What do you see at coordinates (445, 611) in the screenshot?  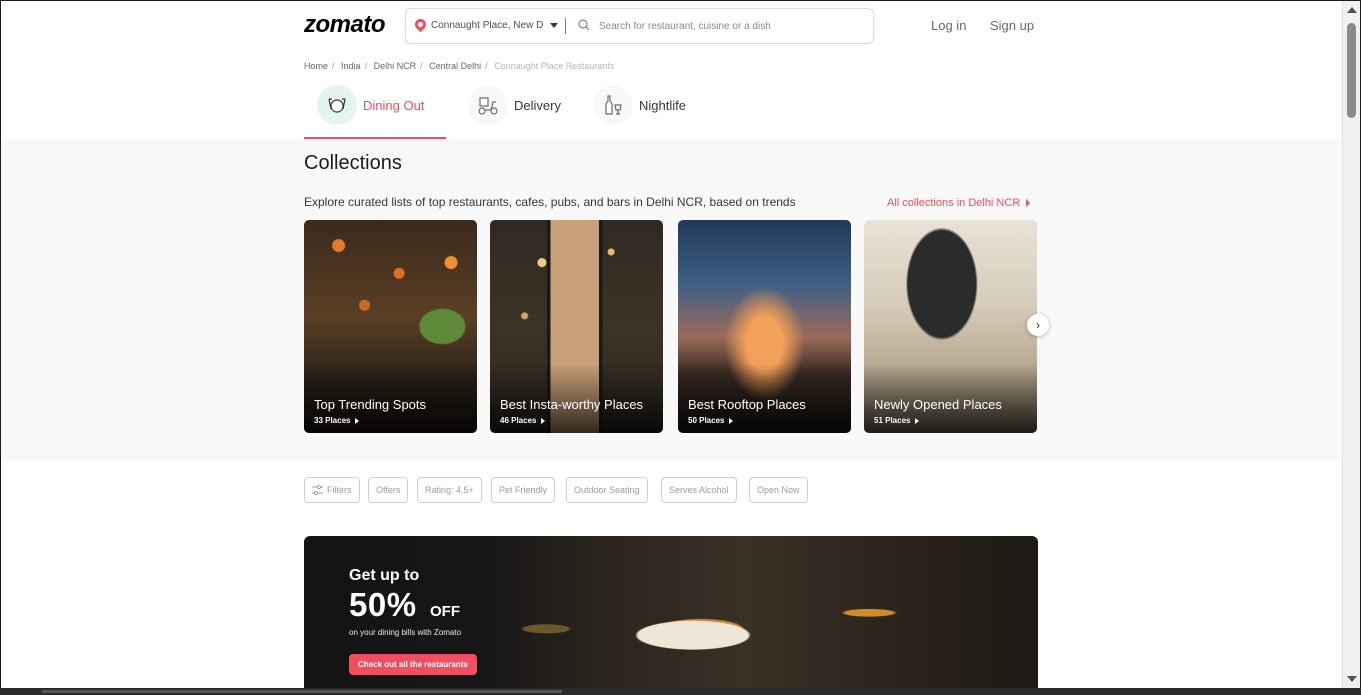 I see `banner-off: OFF` at bounding box center [445, 611].